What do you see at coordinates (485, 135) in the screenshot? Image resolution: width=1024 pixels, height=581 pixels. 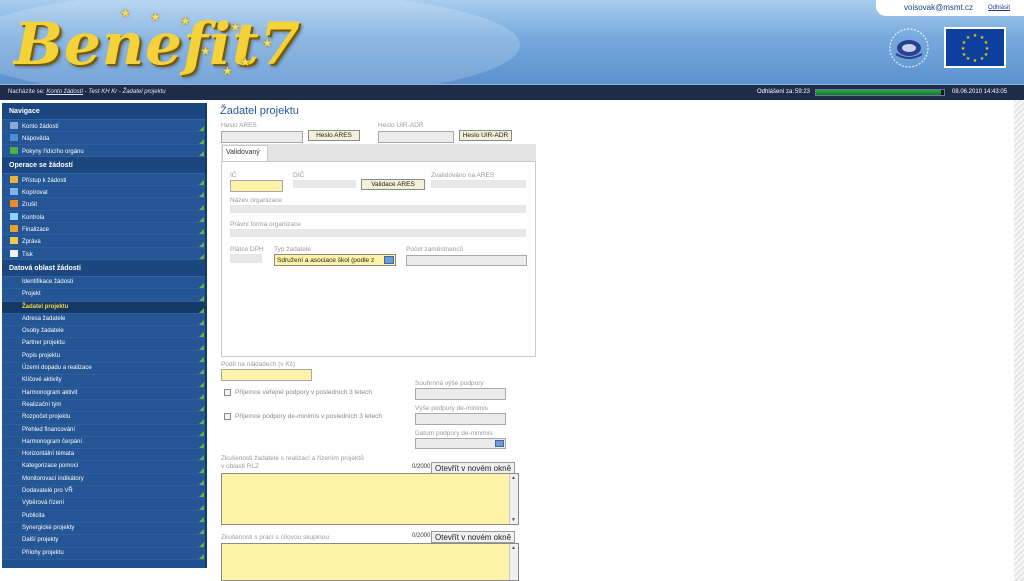 I see `heslo-uir-button: Heslo UIR-ADR` at bounding box center [485, 135].